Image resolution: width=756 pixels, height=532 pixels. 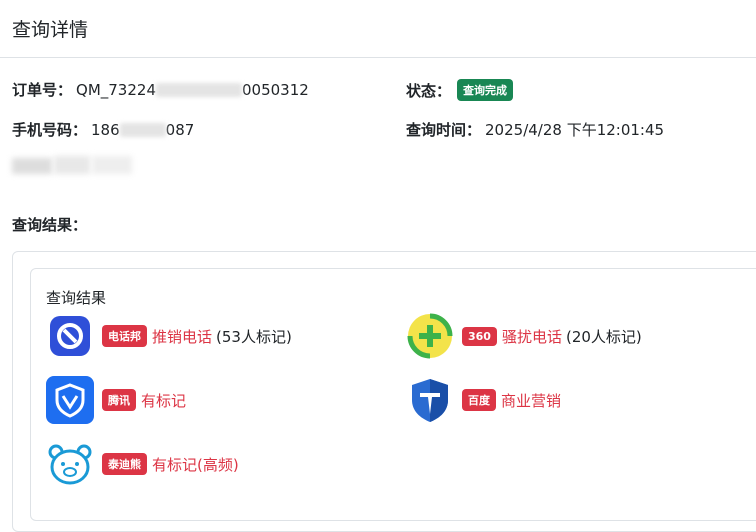 What do you see at coordinates (50, 225) in the screenshot?
I see `results-section-title: 查询结果：` at bounding box center [50, 225].